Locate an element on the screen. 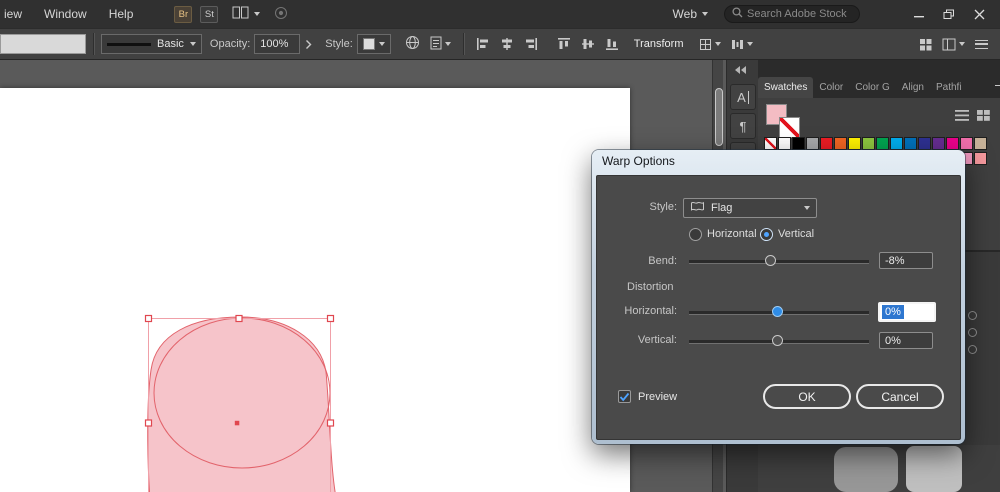 Image resolution: width=1000 pixels, height=492 pixels. grid-view-icon is located at coordinates (983, 117).